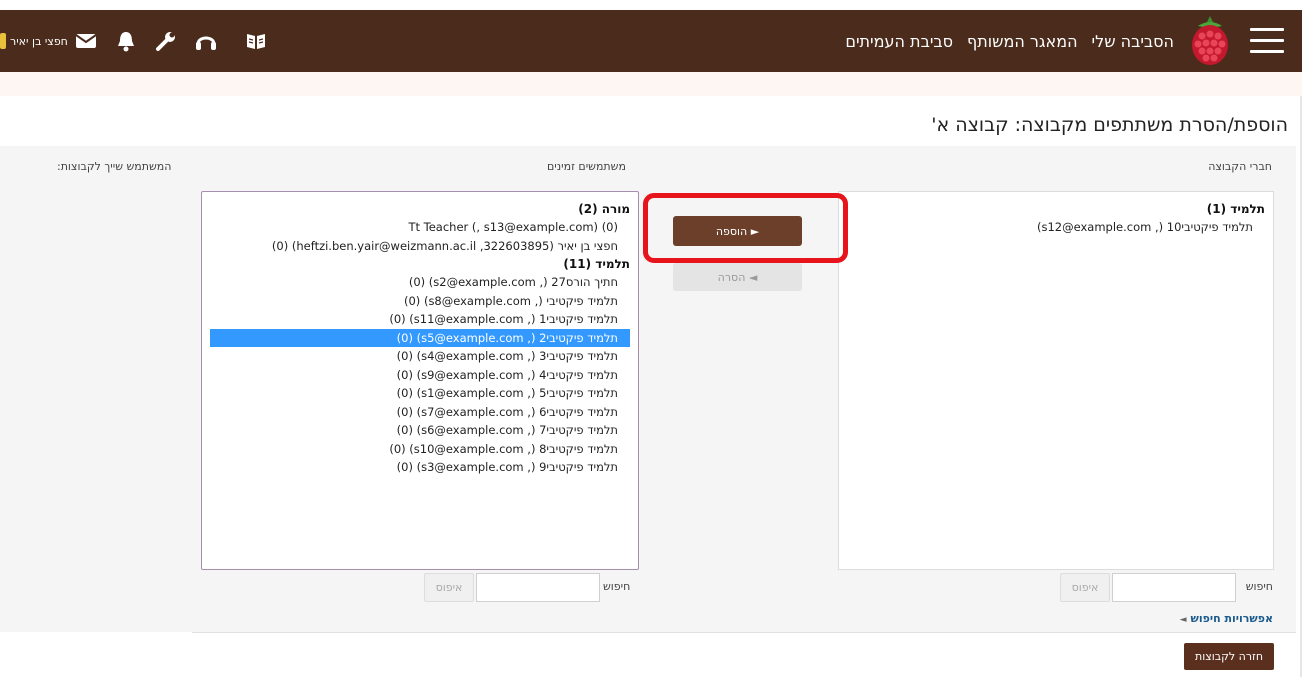  I want to click on user-name: חפצי בן יאיר, so click(39, 41).